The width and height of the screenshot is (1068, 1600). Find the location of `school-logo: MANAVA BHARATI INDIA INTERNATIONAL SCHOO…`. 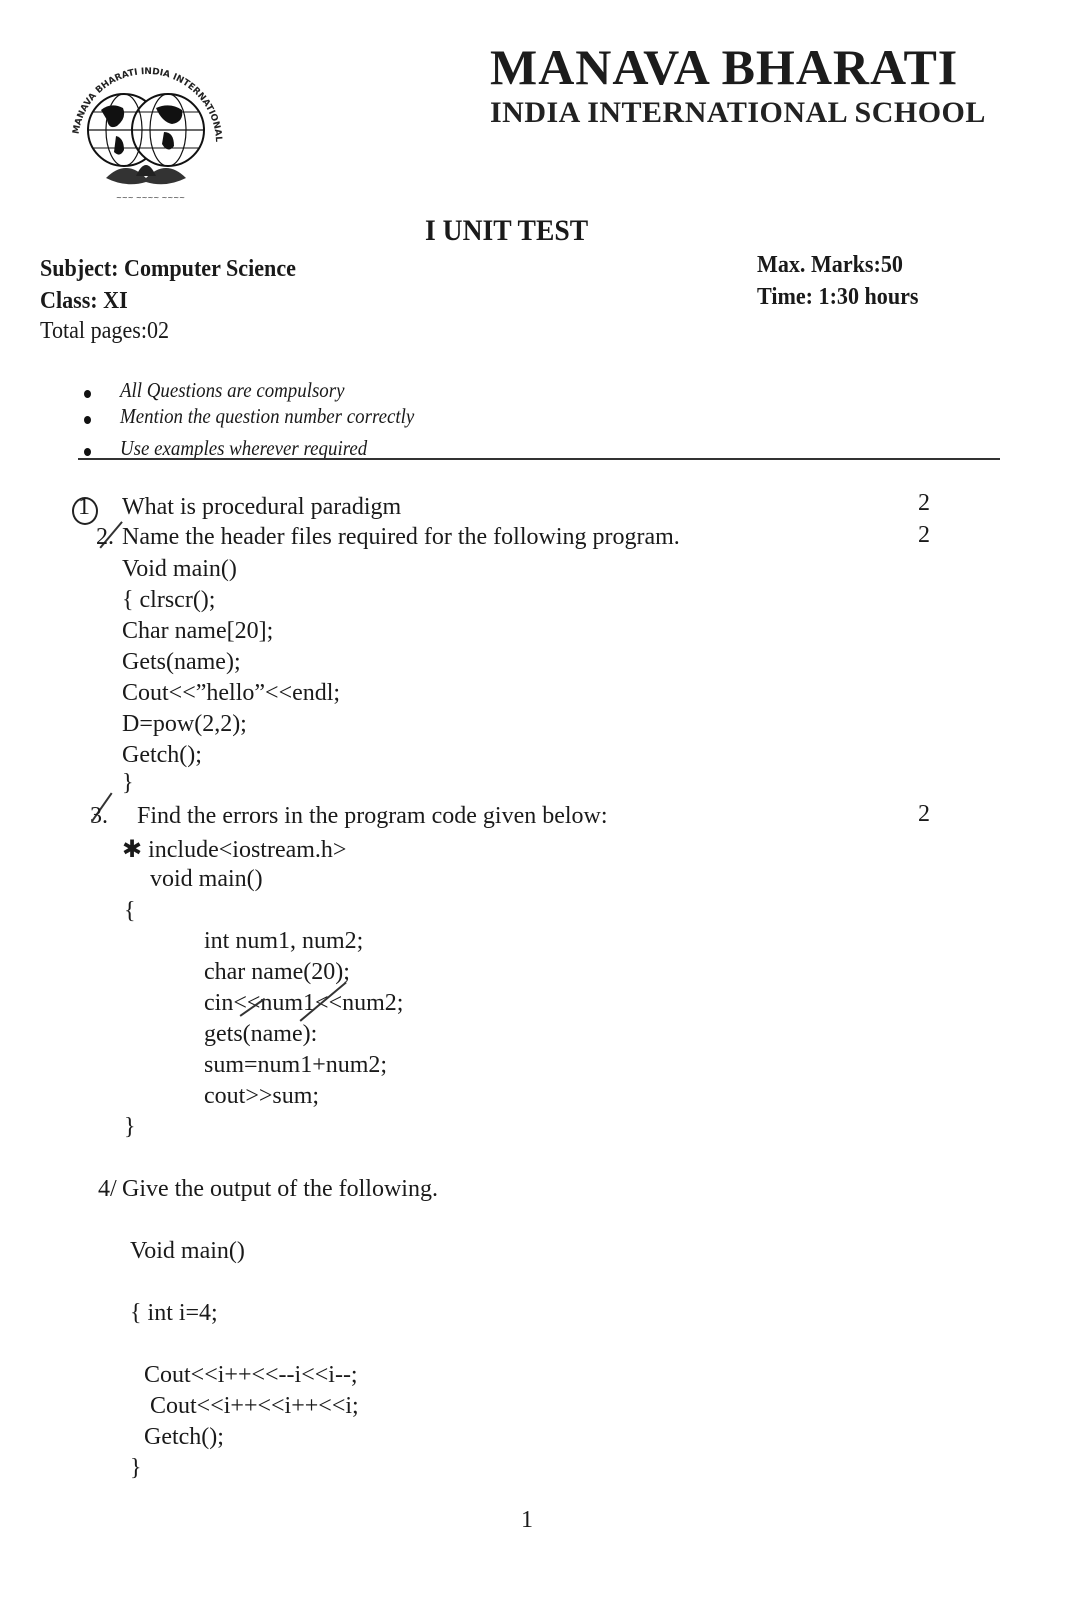

school-logo: MANAVA BHARATI INDIA INTERNATIONAL SCHOO… is located at coordinates (138, 116).